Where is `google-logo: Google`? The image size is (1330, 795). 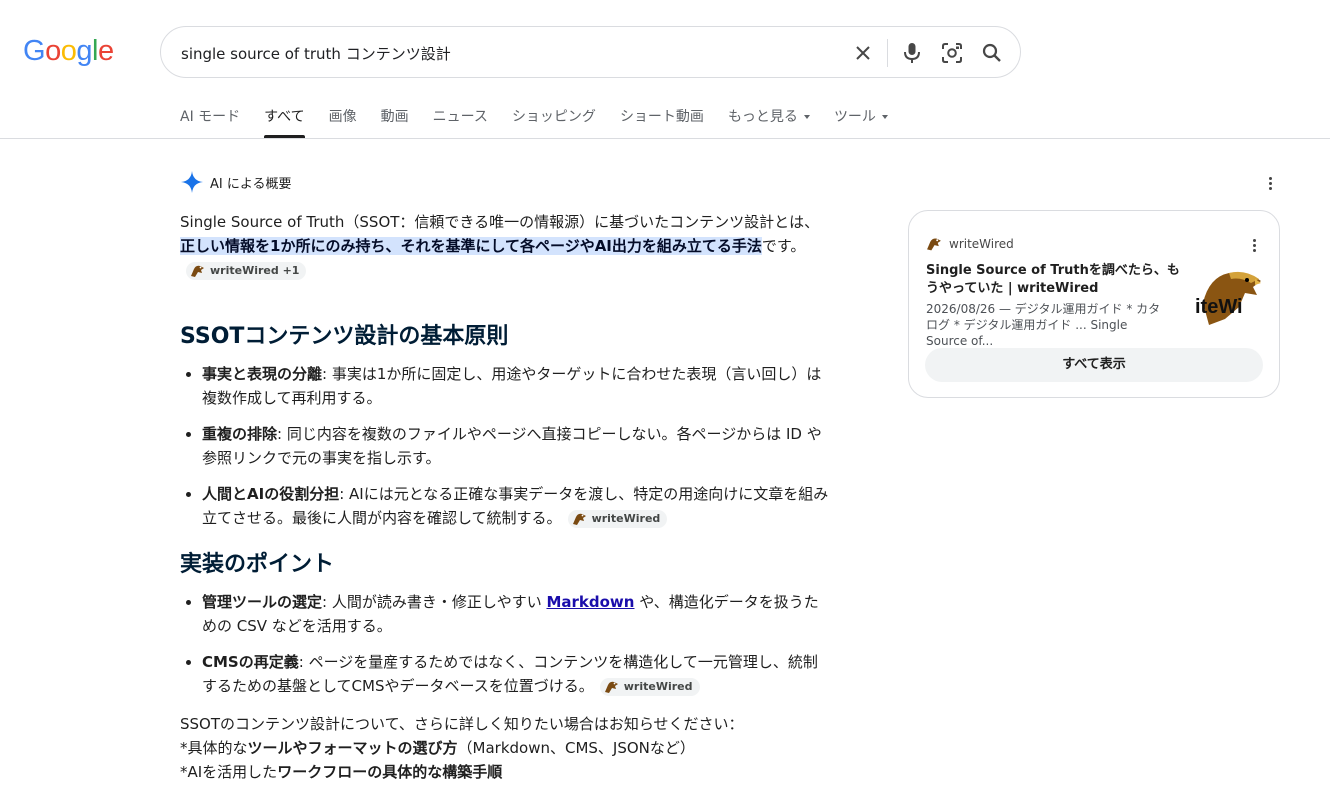
google-logo: Google is located at coordinates (68, 51).